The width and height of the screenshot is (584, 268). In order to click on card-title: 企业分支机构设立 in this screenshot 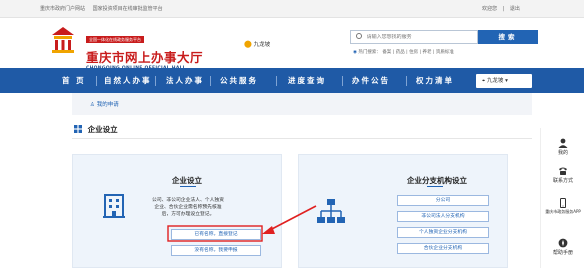, I will do `click(437, 180)`.